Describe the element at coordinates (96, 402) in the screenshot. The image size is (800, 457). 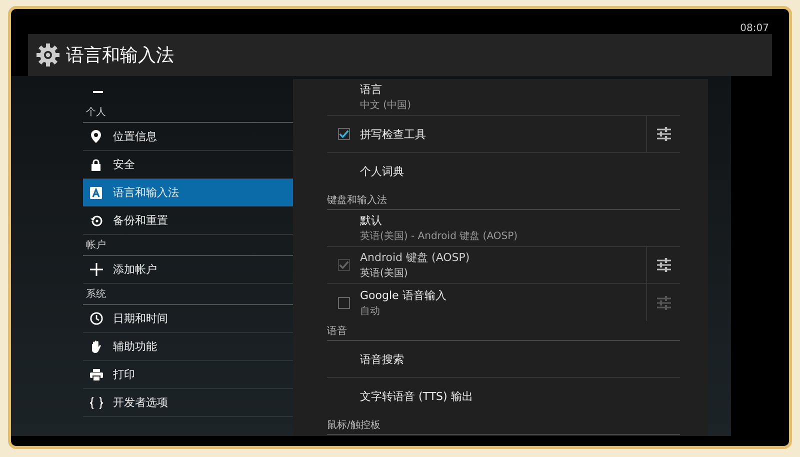
I see `braces-icon` at that location.